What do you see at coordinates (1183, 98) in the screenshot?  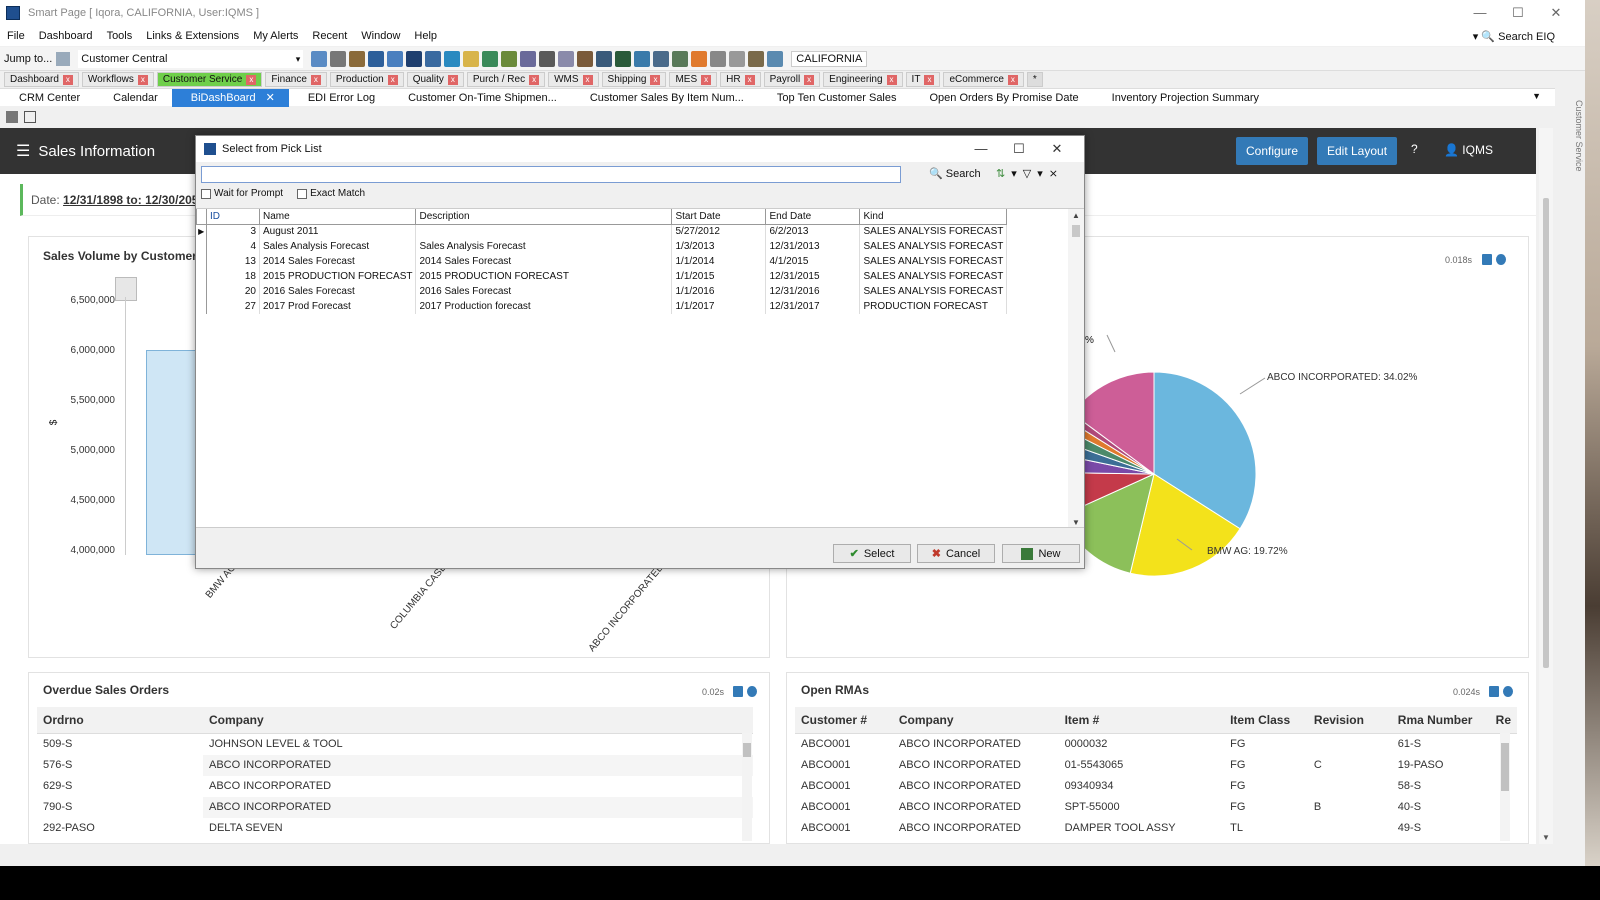 I see `tab-inventory-projection: Inventory Projection Summary` at bounding box center [1183, 98].